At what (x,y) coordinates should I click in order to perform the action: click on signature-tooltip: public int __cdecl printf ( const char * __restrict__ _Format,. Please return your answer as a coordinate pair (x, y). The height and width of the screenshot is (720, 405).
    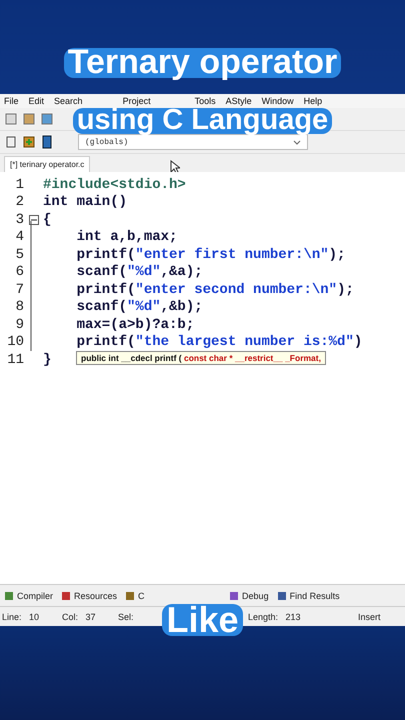
    Looking at the image, I should click on (201, 358).